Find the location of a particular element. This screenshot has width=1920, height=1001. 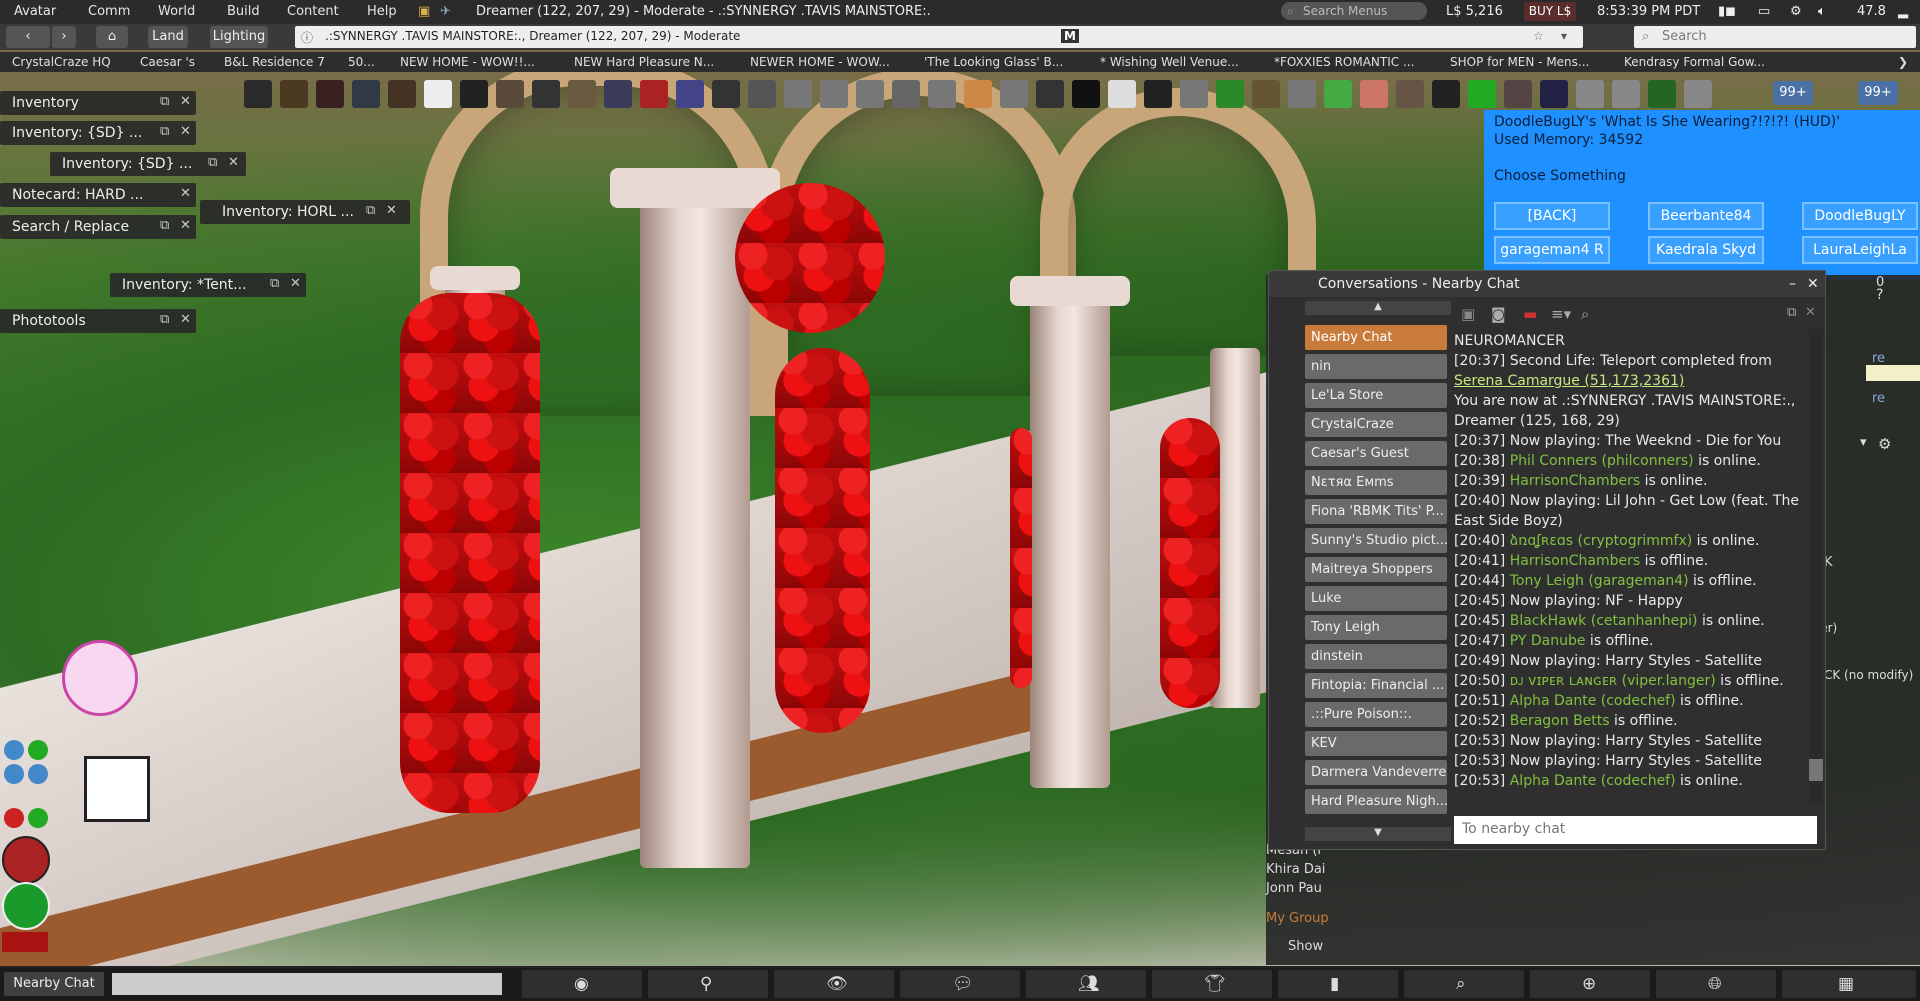

tab-conversation: CrystalCraze is located at coordinates (1376, 424).